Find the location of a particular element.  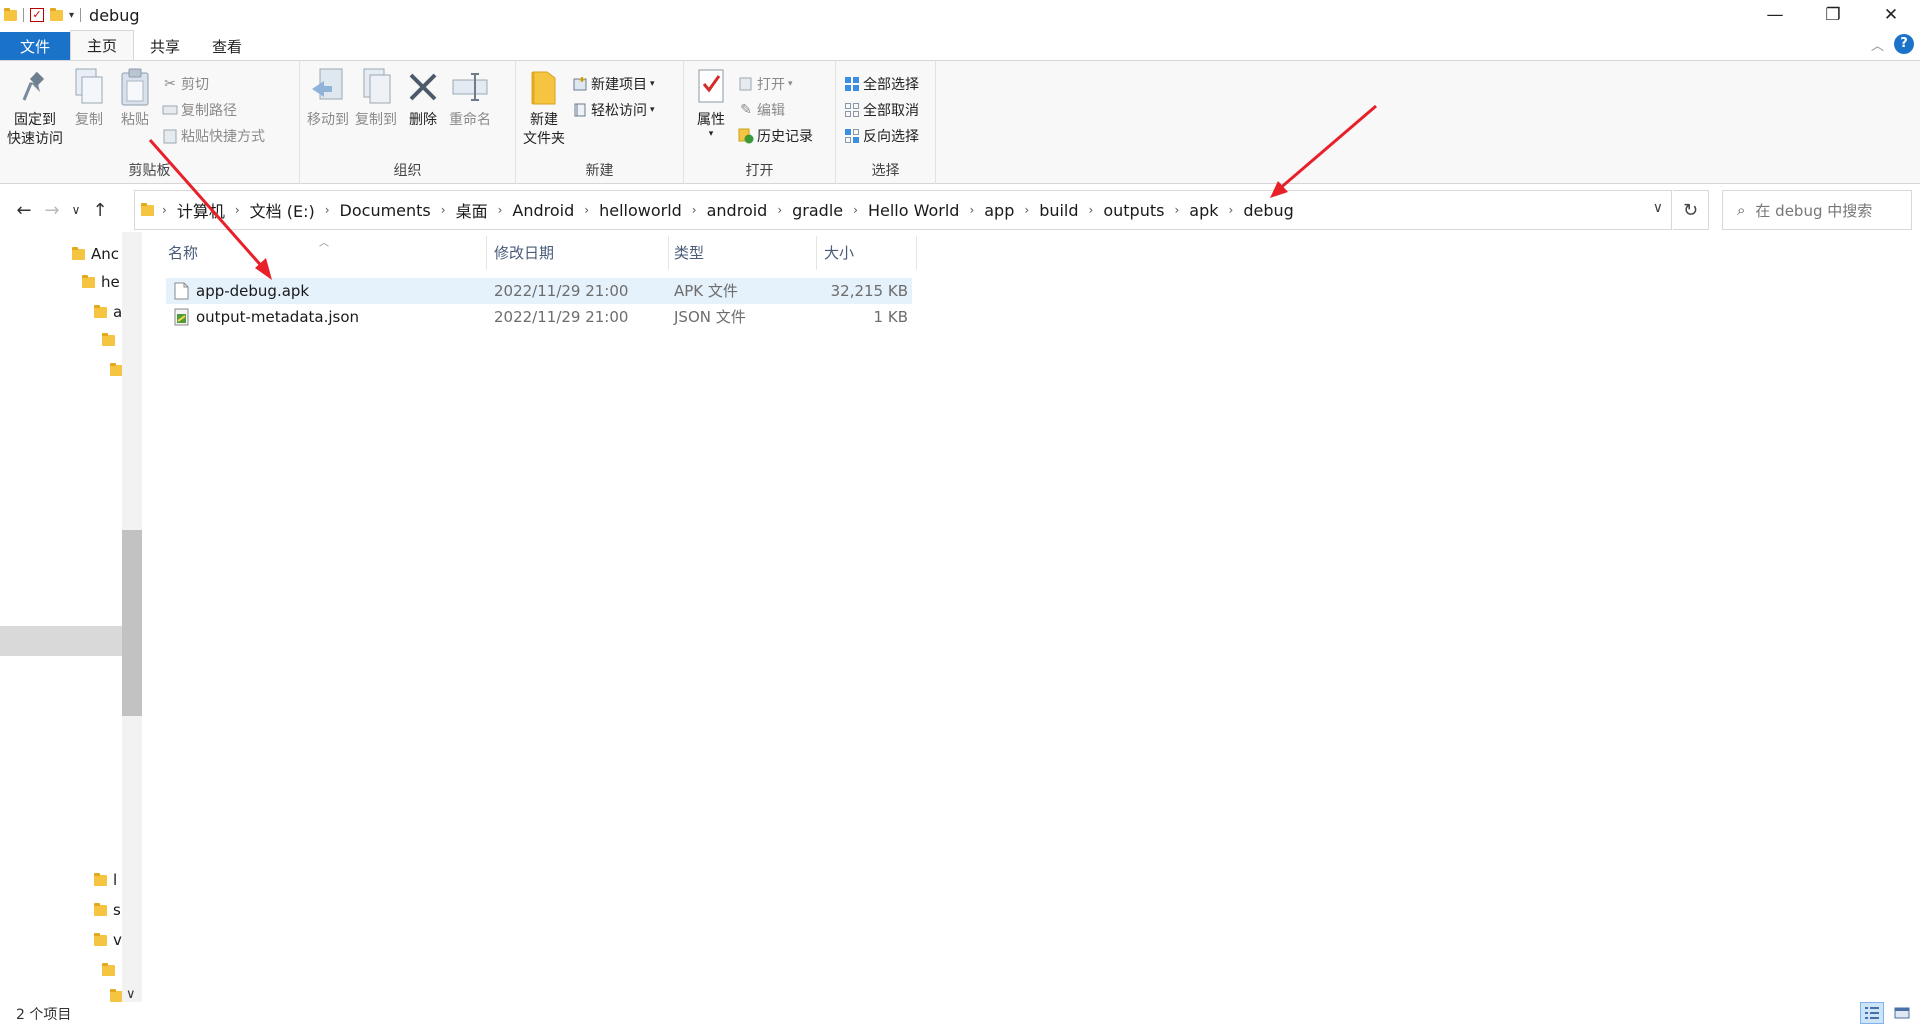

paste-shortcut-button: 粘贴快捷方式 is located at coordinates (213, 136).